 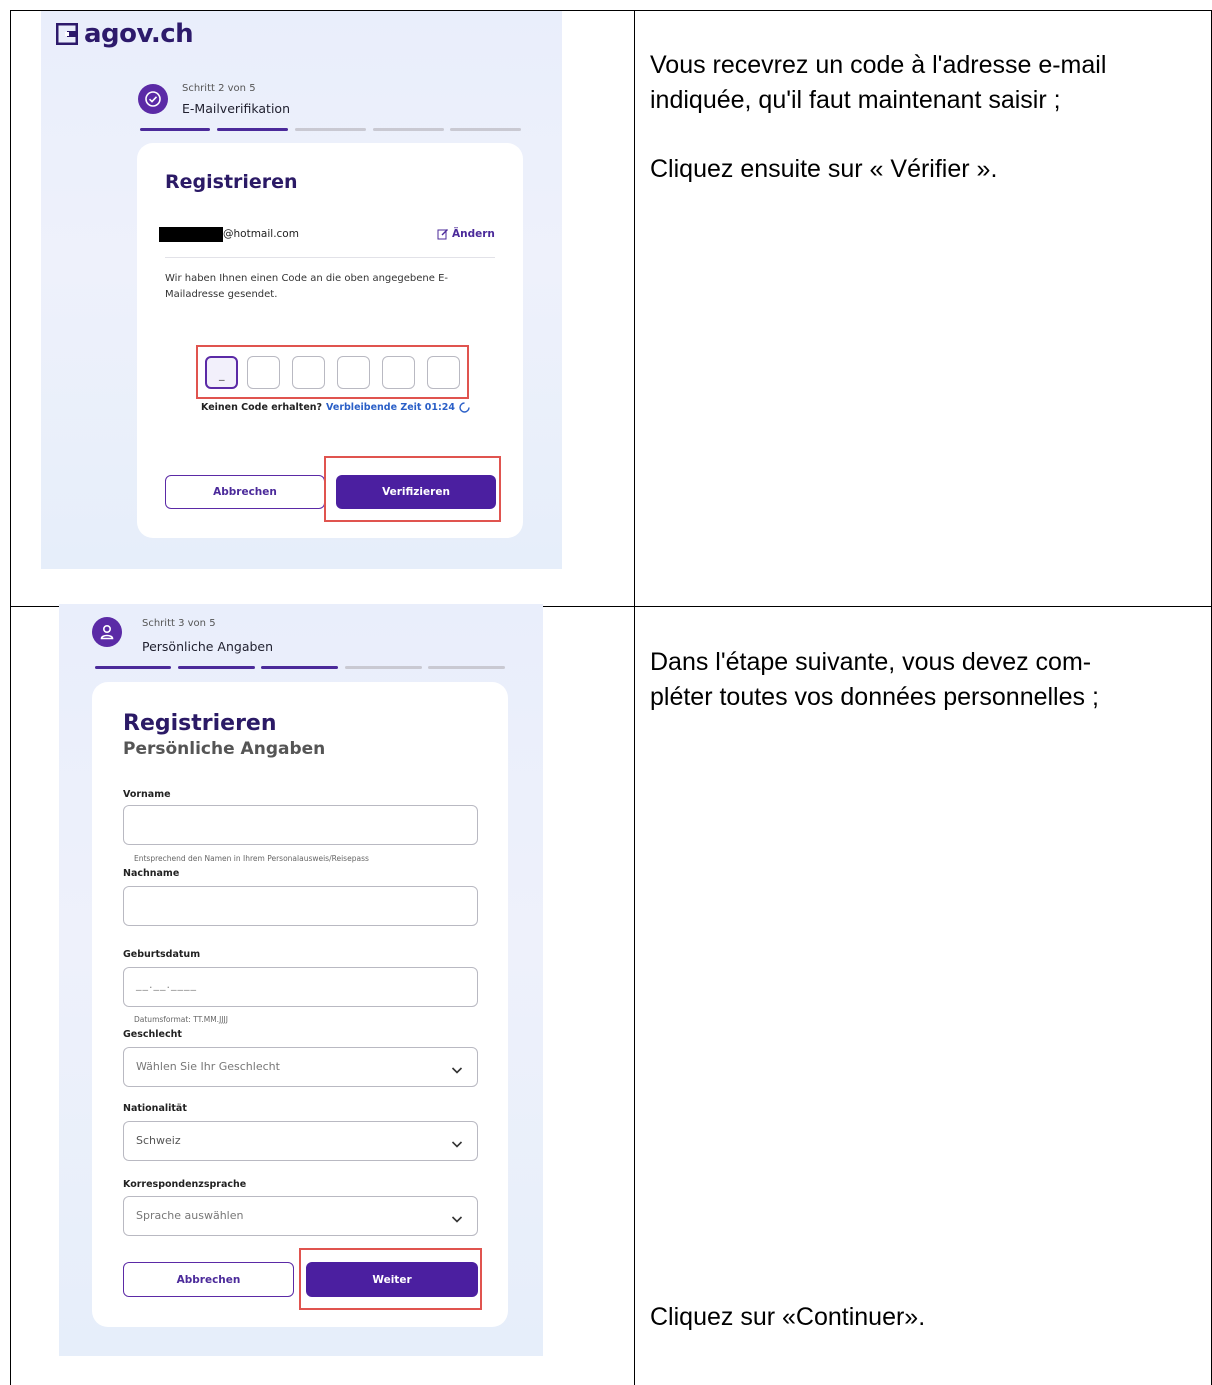 I want to click on card-subtitle: Persönliche Angaben, so click(x=224, y=749).